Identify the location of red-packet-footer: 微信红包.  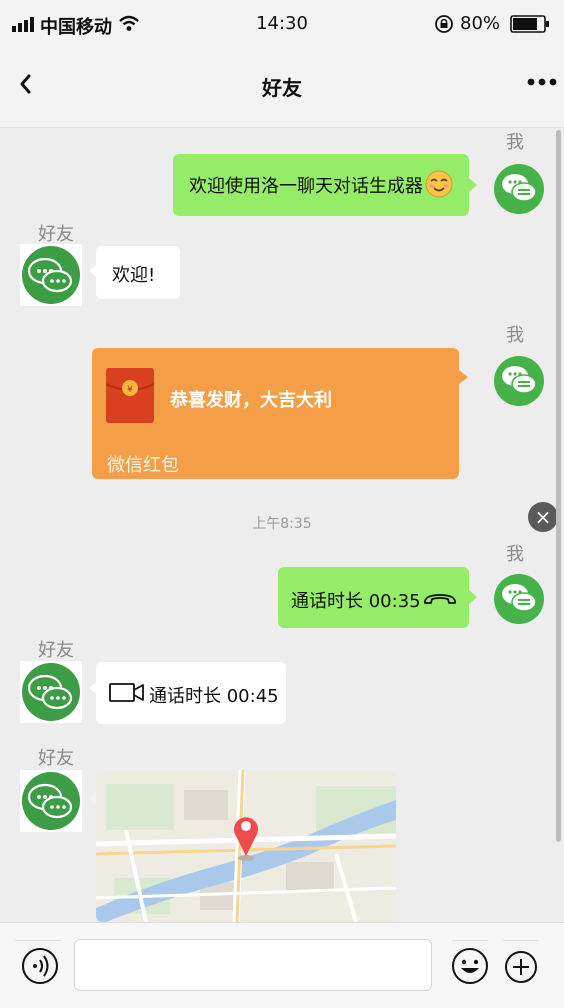
(143, 465).